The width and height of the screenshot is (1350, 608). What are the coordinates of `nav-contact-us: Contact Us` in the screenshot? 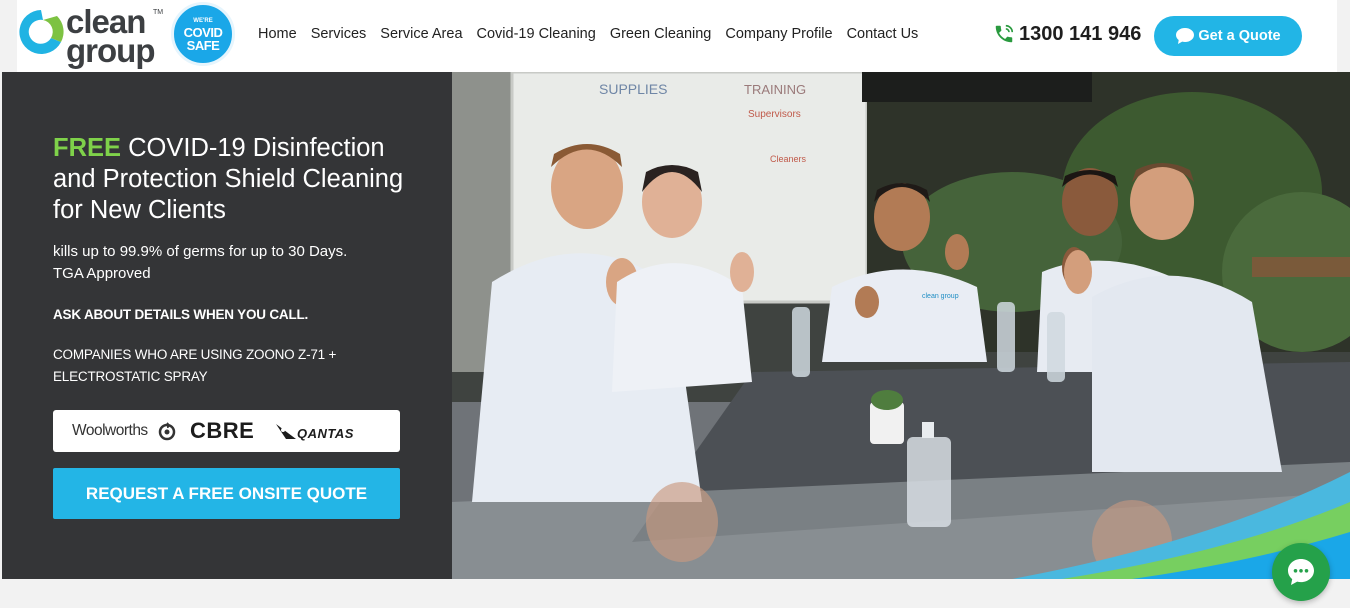 It's located at (883, 34).